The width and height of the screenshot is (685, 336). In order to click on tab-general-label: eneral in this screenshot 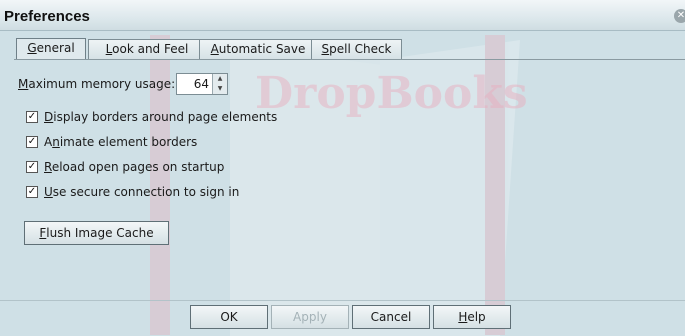, I will do `click(55, 48)`.